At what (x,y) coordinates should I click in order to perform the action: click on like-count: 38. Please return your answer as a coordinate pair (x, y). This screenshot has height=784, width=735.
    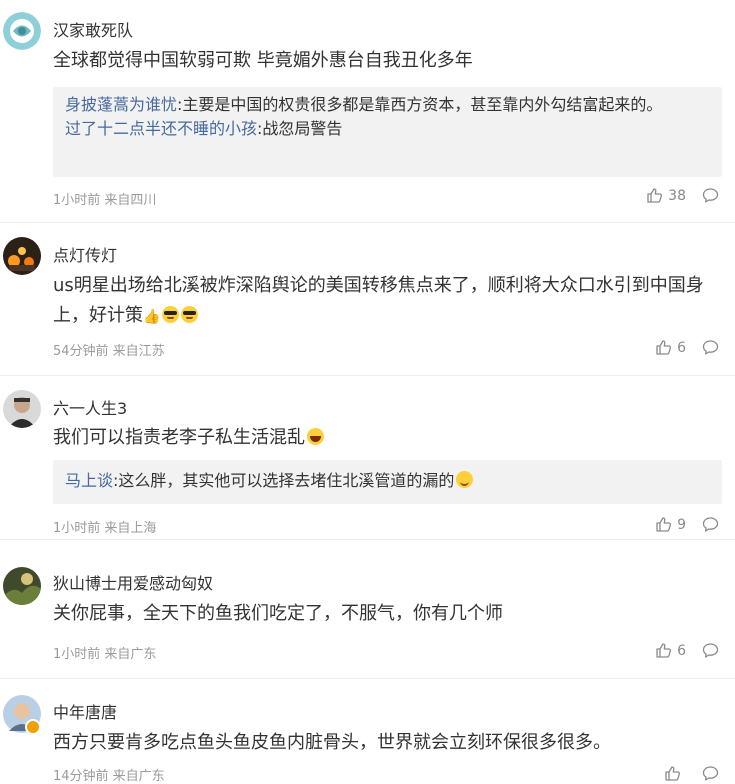
    Looking at the image, I should click on (677, 195).